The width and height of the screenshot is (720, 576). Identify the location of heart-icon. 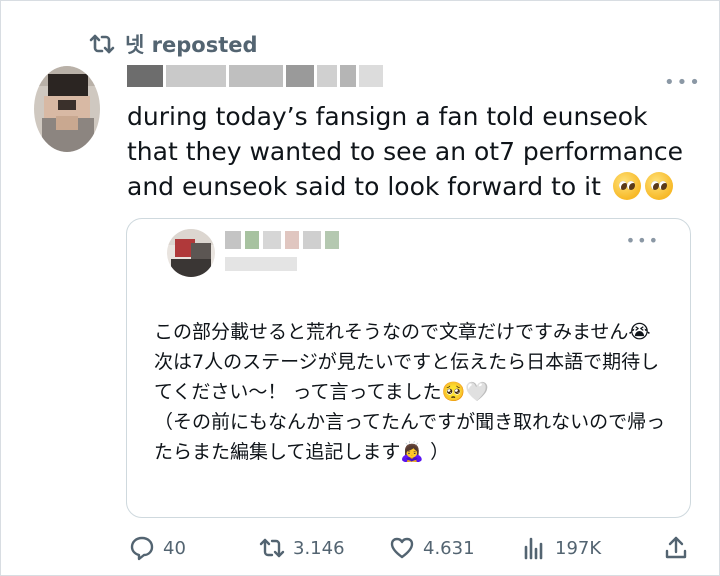
(402, 548).